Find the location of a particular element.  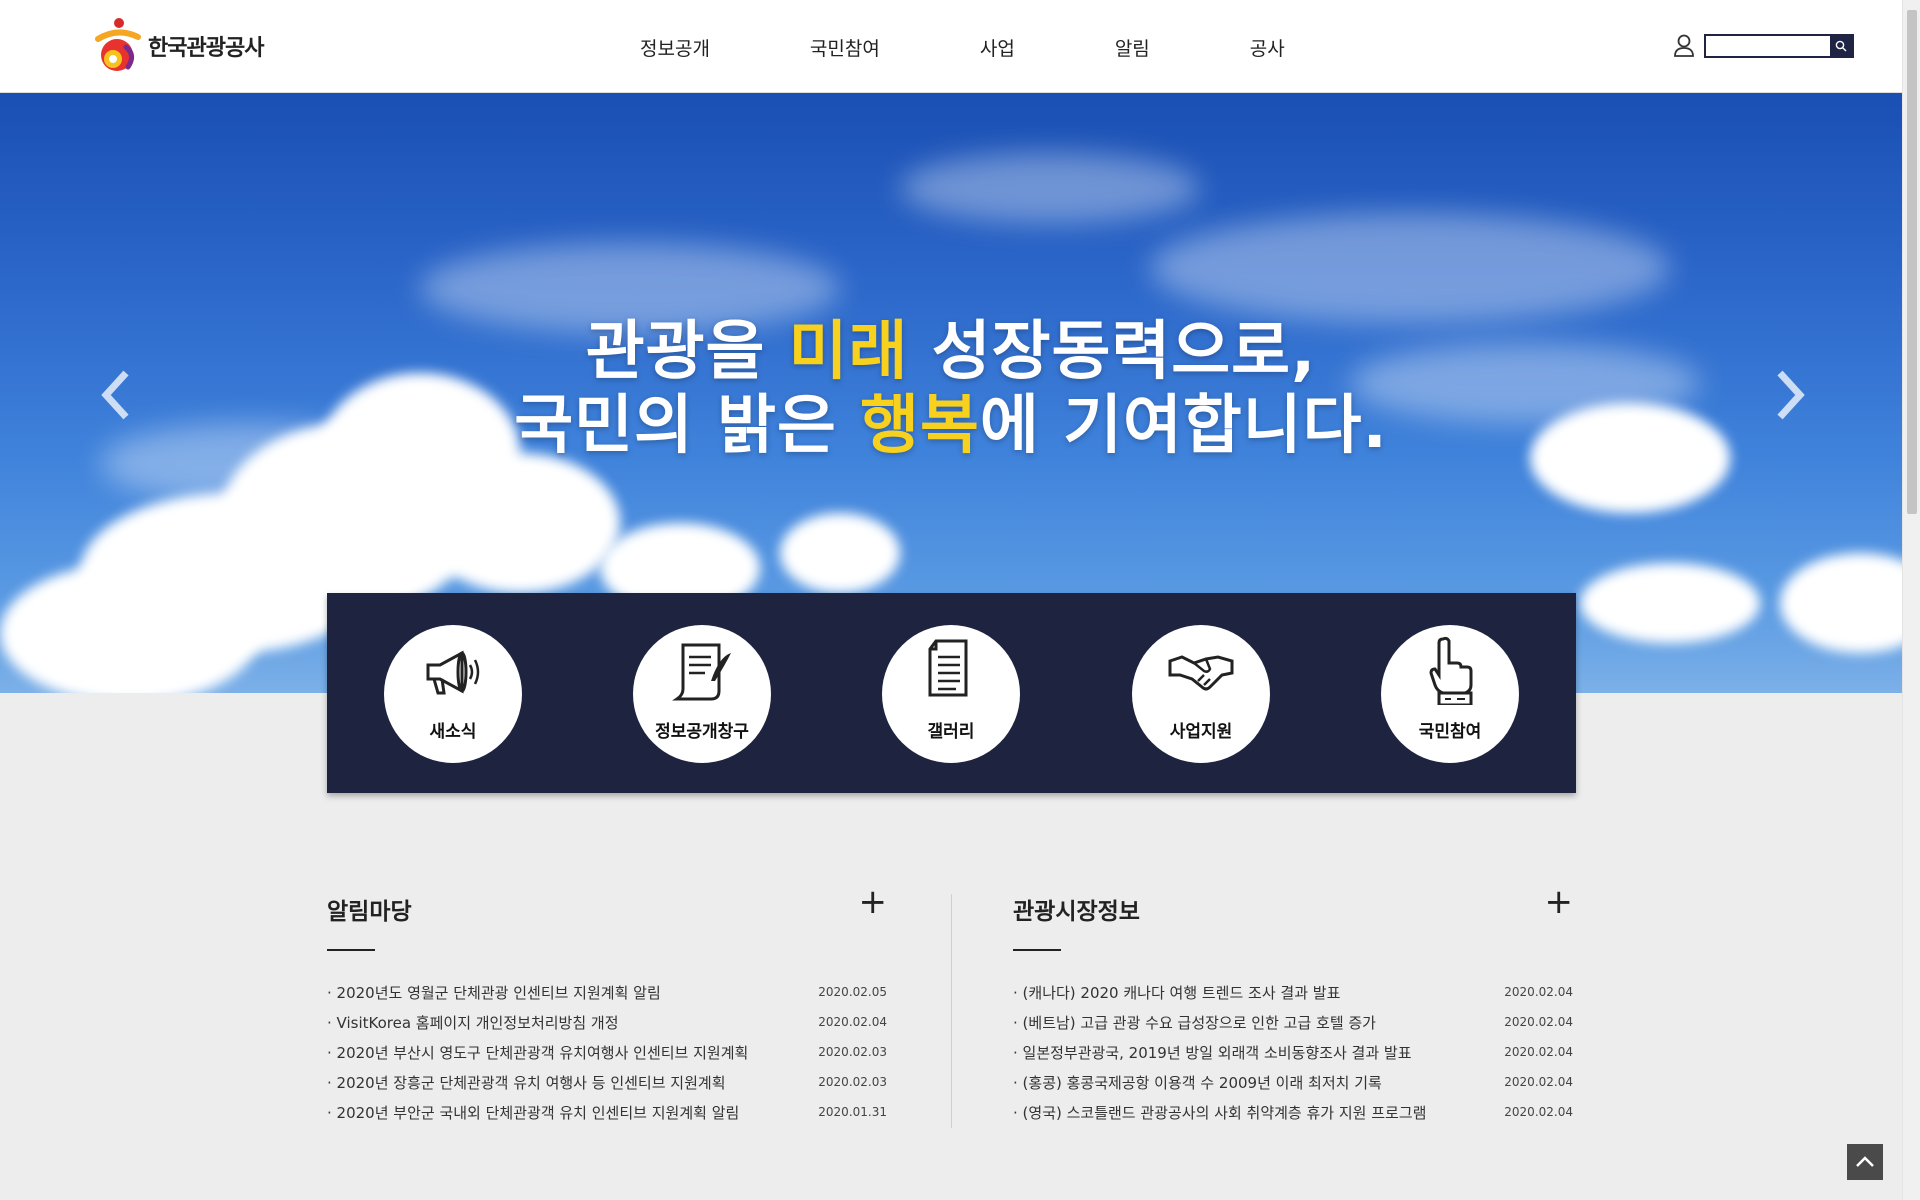

chevron-up-icon is located at coordinates (1865, 1161).